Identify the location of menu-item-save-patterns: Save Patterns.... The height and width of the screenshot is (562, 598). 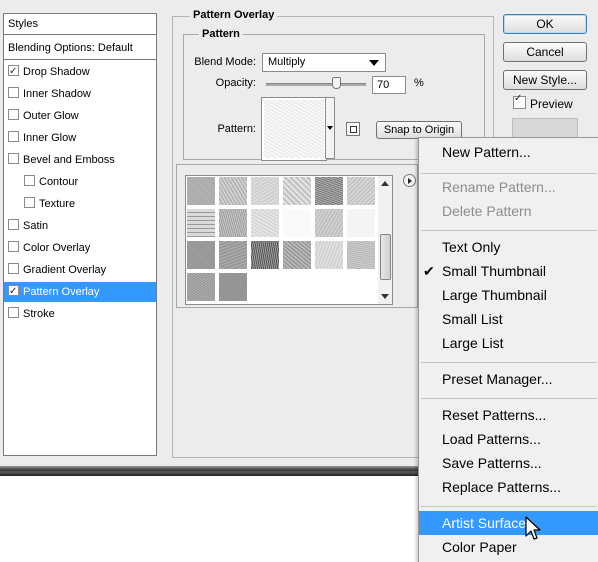
(508, 463).